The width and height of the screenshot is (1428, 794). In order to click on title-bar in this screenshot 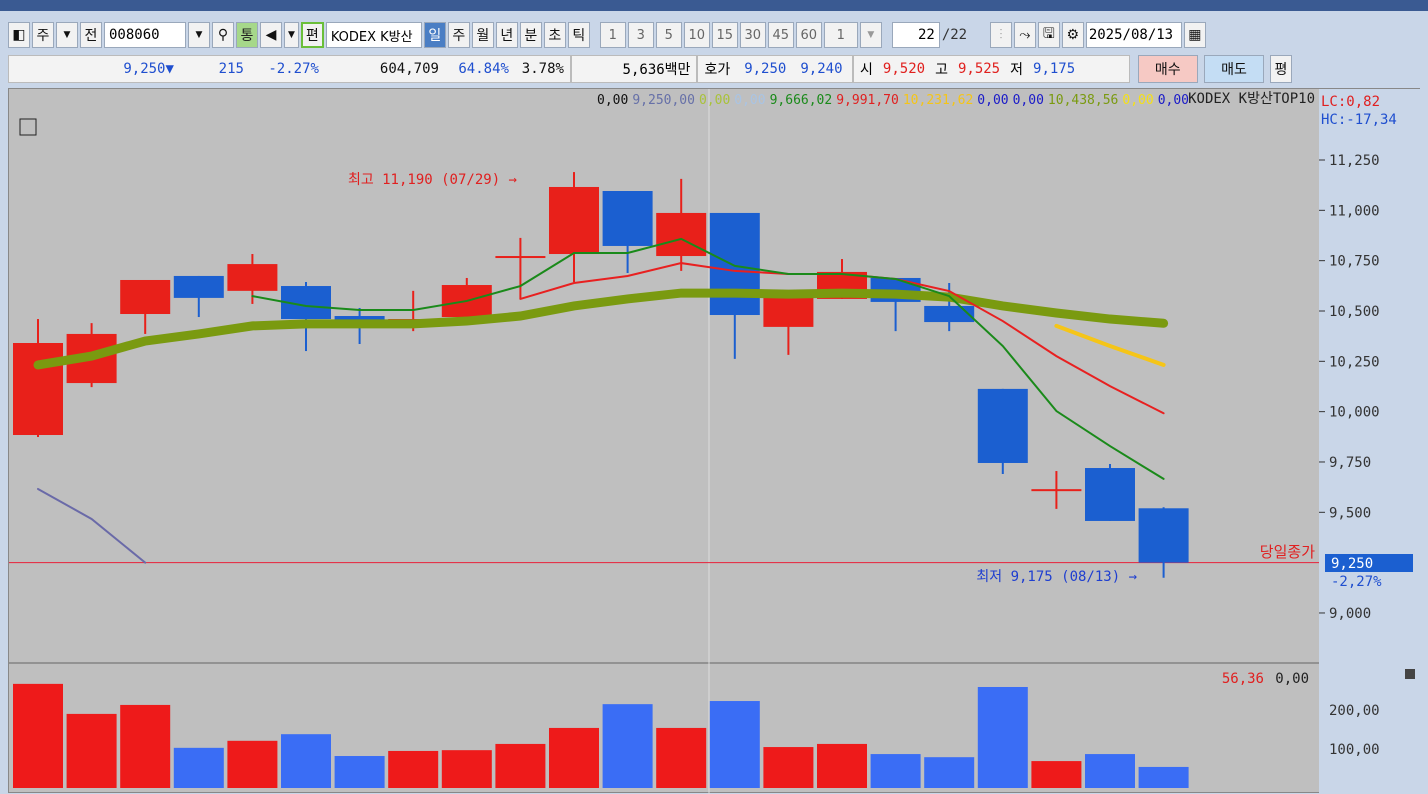, I will do `click(714, 5)`.